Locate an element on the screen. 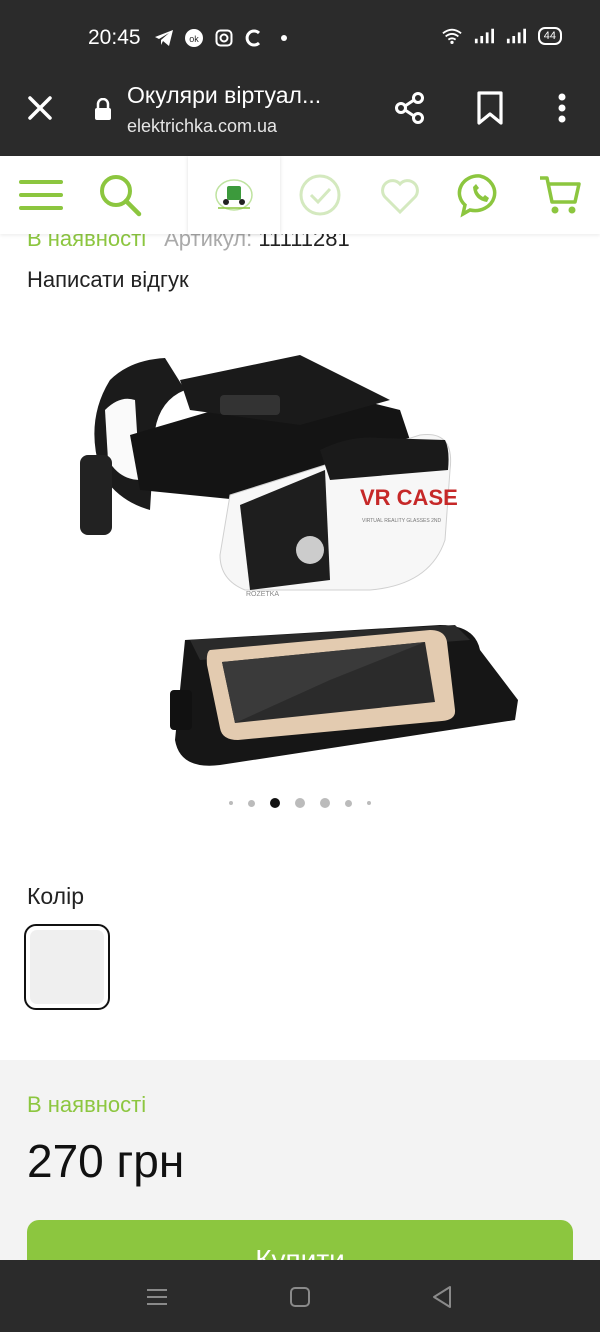 Image resolution: width=600 pixels, height=1332 pixels. back-button is located at coordinates (443, 1297).